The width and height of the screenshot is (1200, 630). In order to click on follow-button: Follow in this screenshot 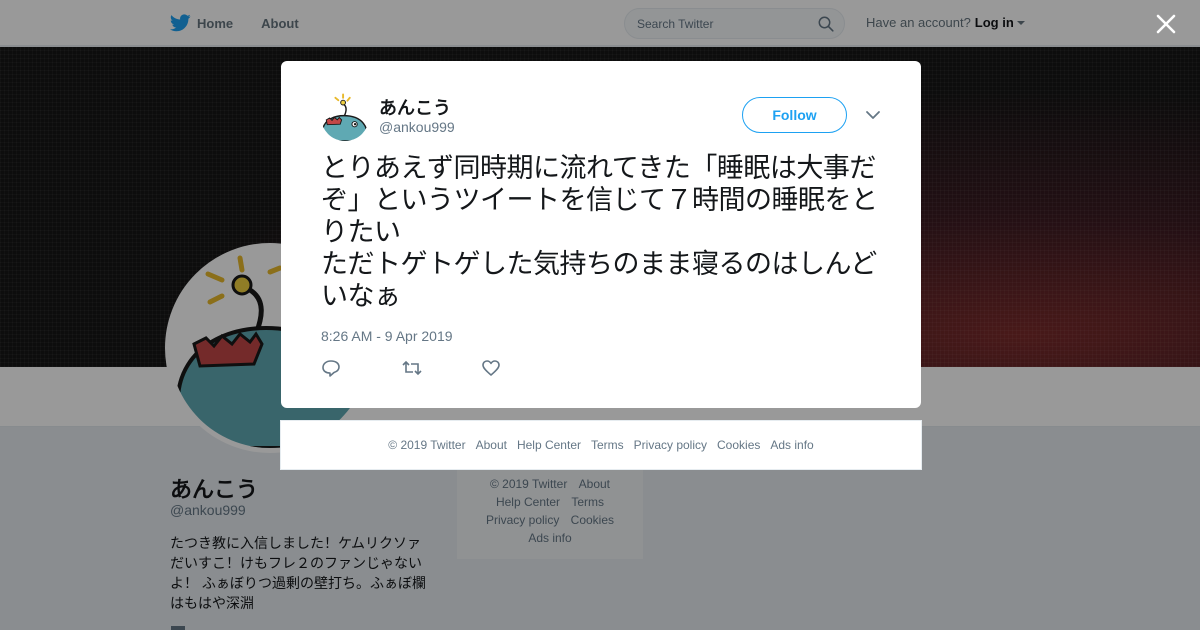, I will do `click(794, 115)`.